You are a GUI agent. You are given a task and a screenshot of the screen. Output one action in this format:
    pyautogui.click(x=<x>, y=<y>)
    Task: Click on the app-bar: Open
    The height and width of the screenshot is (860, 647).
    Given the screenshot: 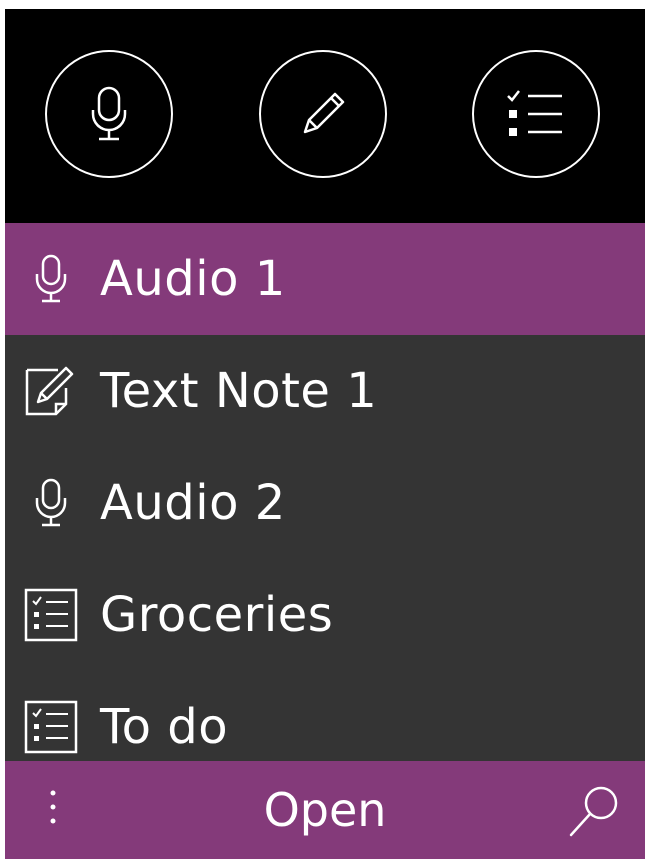 What is the action you would take?
    pyautogui.click(x=325, y=810)
    